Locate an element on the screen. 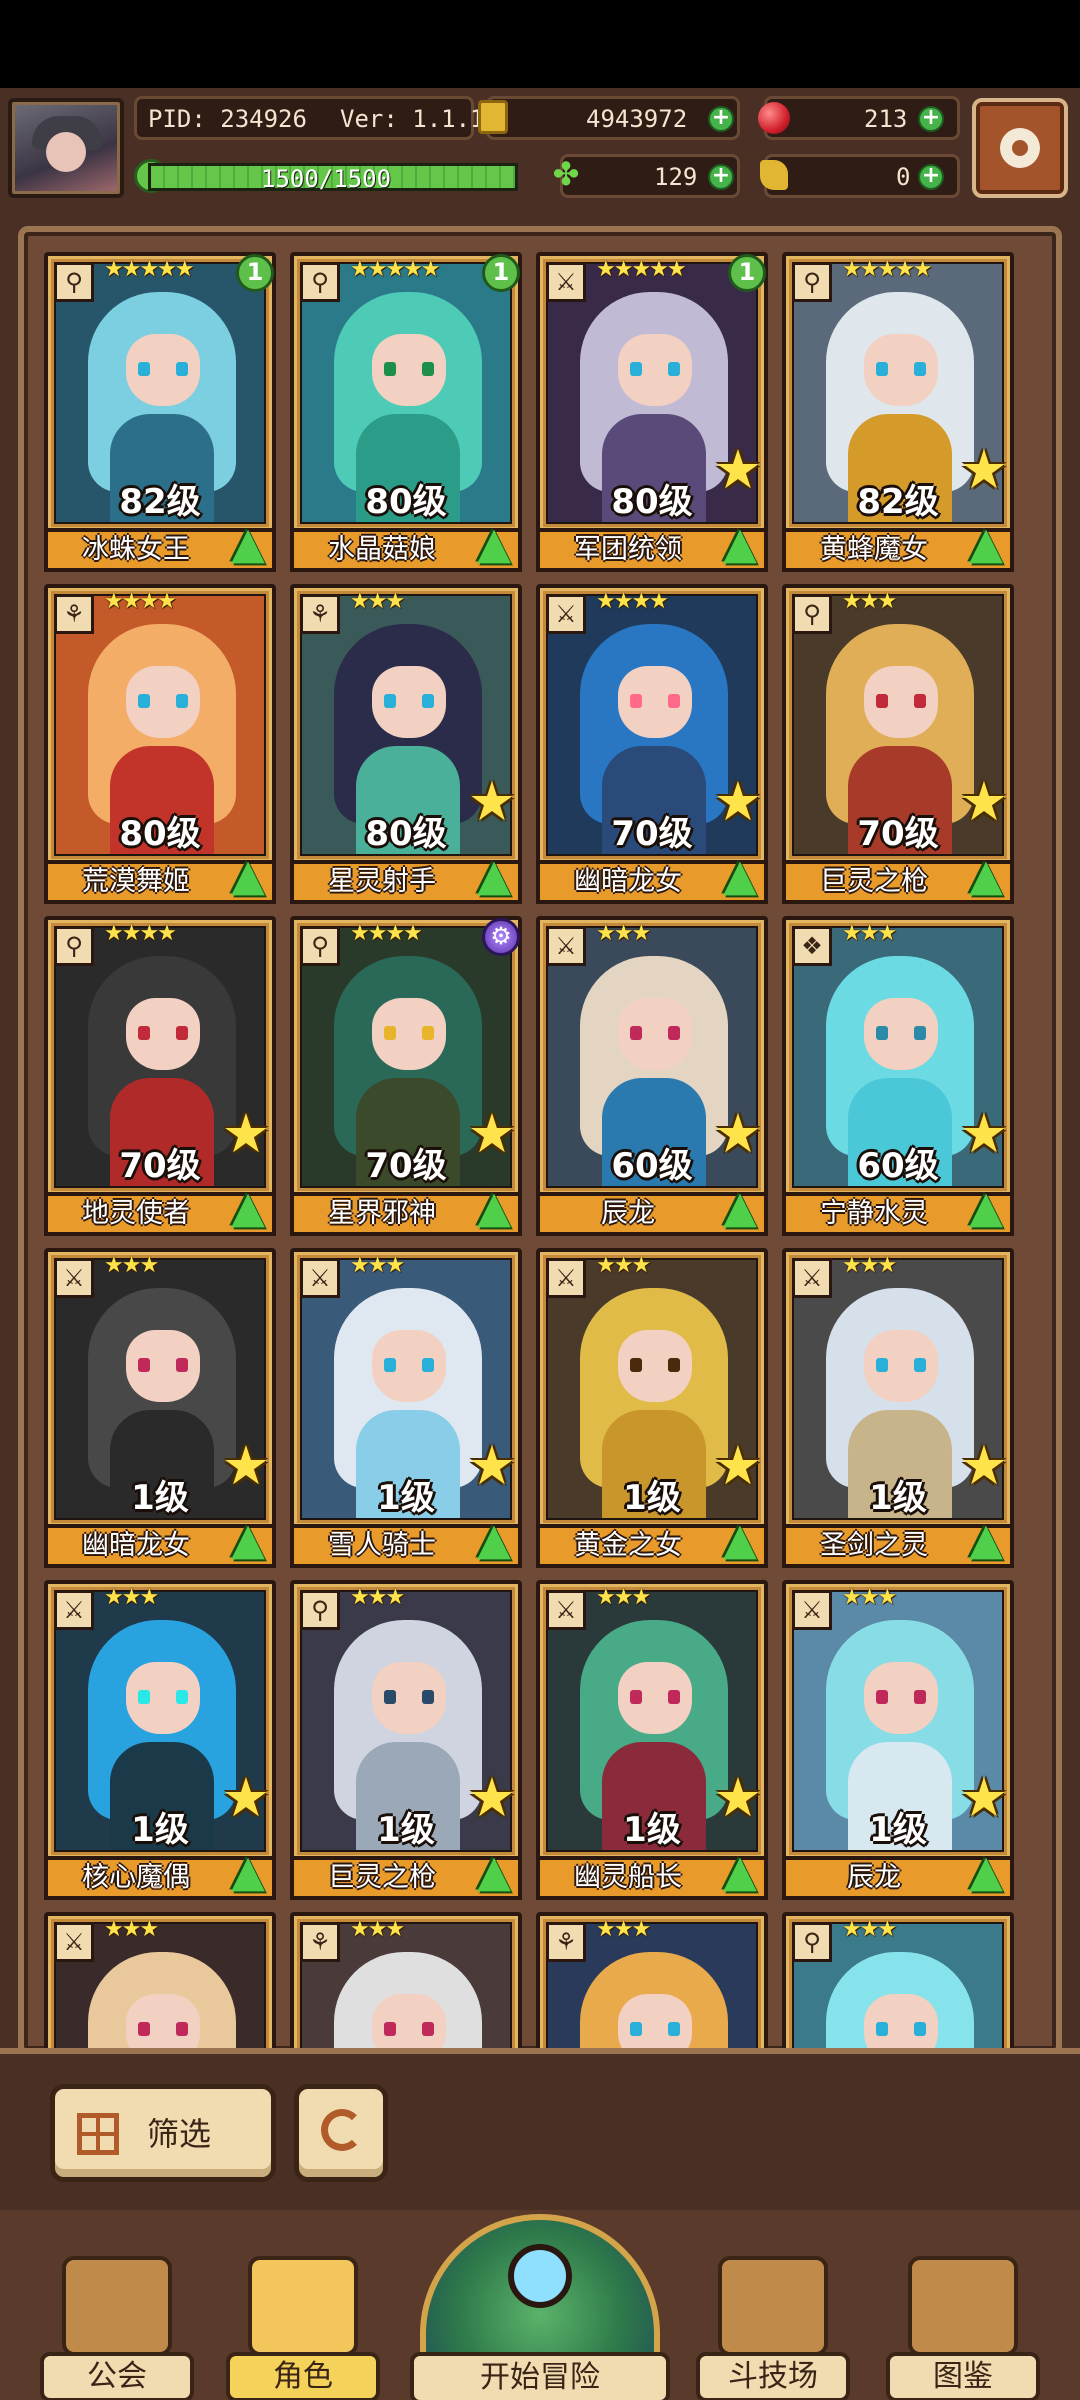 Image resolution: width=1080 pixels, height=2400 pixels. hero-card: ⚲ ★★★★ ⚙ ★ 70级 星界邪神 ▲ is located at coordinates (406, 1077).